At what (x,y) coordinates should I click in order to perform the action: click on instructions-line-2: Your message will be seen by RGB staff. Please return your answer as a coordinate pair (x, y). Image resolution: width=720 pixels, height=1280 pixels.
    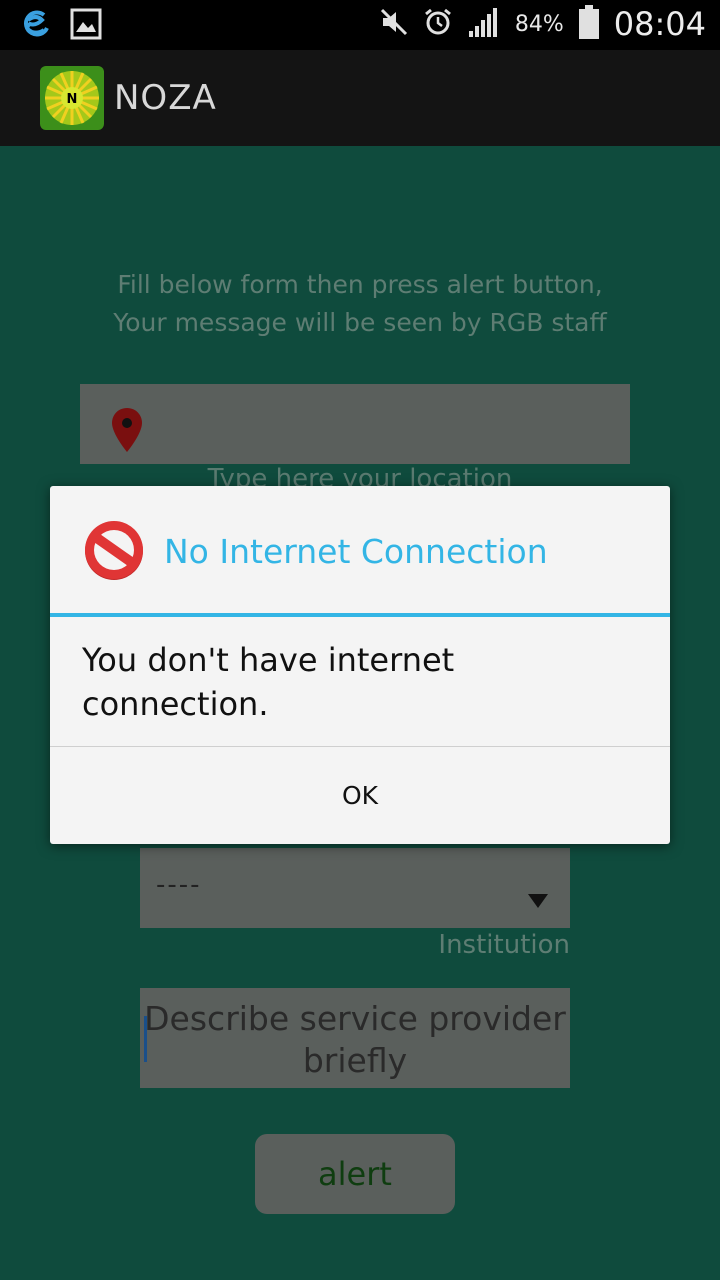
    Looking at the image, I should click on (360, 322).